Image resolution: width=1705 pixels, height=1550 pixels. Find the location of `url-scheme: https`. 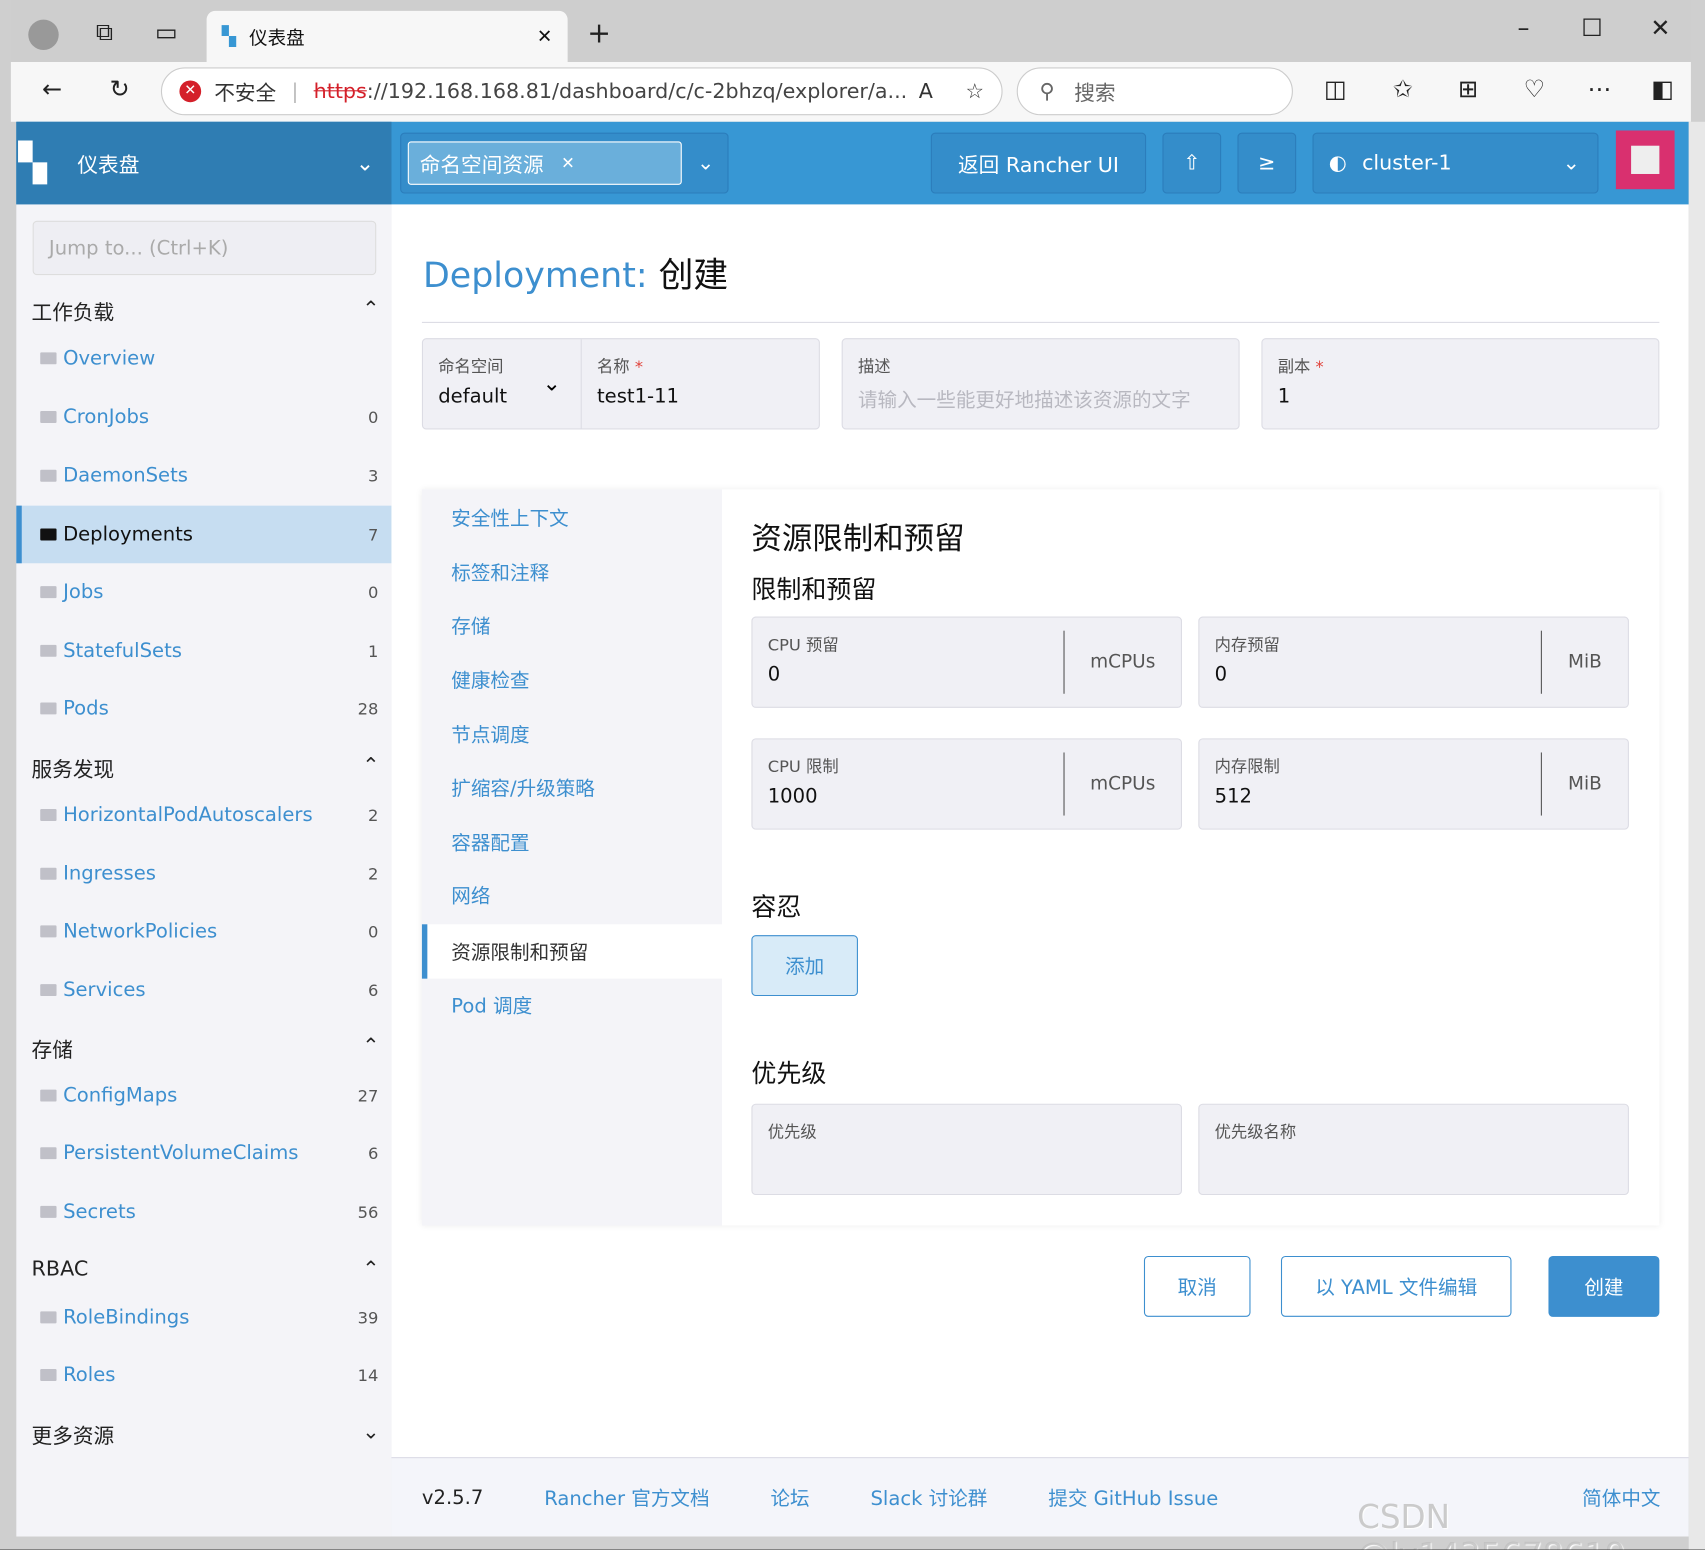

url-scheme: https is located at coordinates (340, 91).